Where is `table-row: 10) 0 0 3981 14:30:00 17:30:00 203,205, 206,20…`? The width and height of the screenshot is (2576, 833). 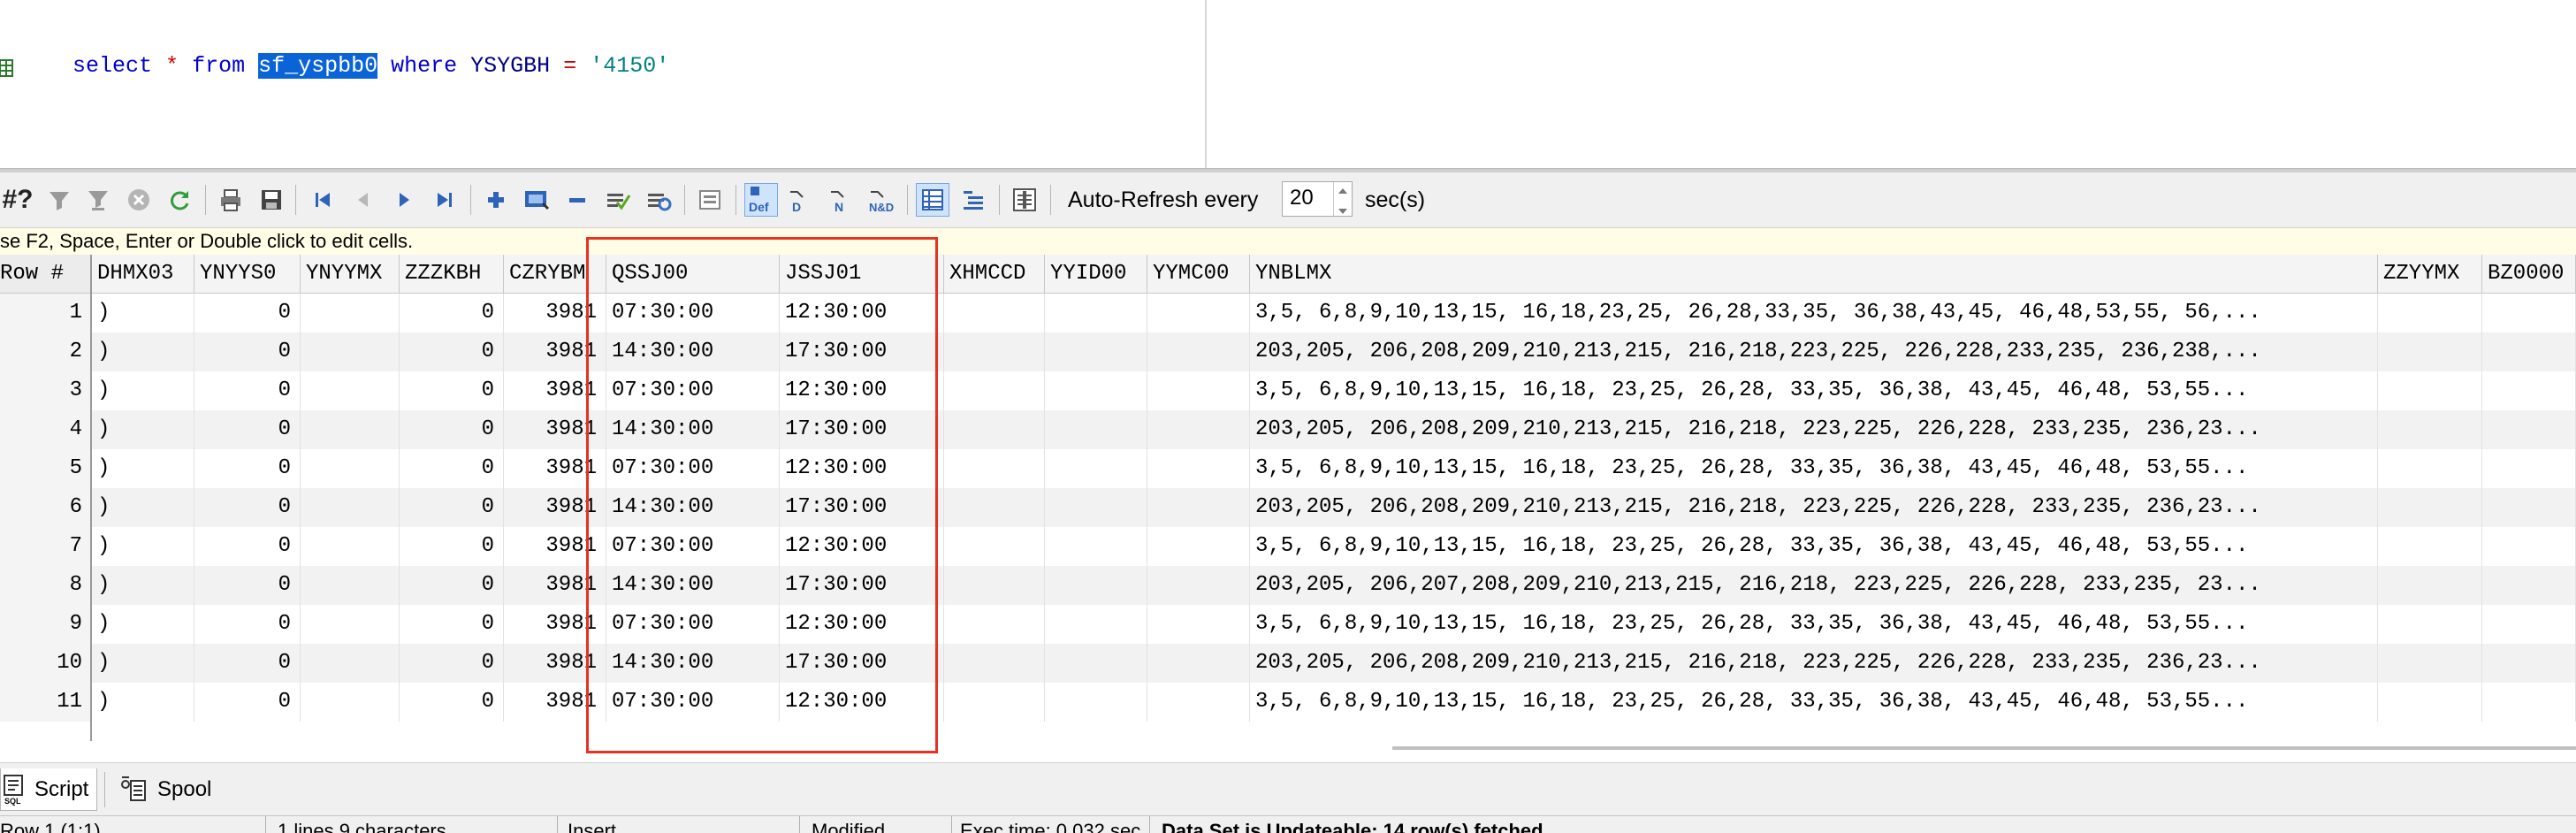
table-row: 10) 0 0 3981 14:30:00 17:30:00 203,205, 206,20… is located at coordinates (1288, 664).